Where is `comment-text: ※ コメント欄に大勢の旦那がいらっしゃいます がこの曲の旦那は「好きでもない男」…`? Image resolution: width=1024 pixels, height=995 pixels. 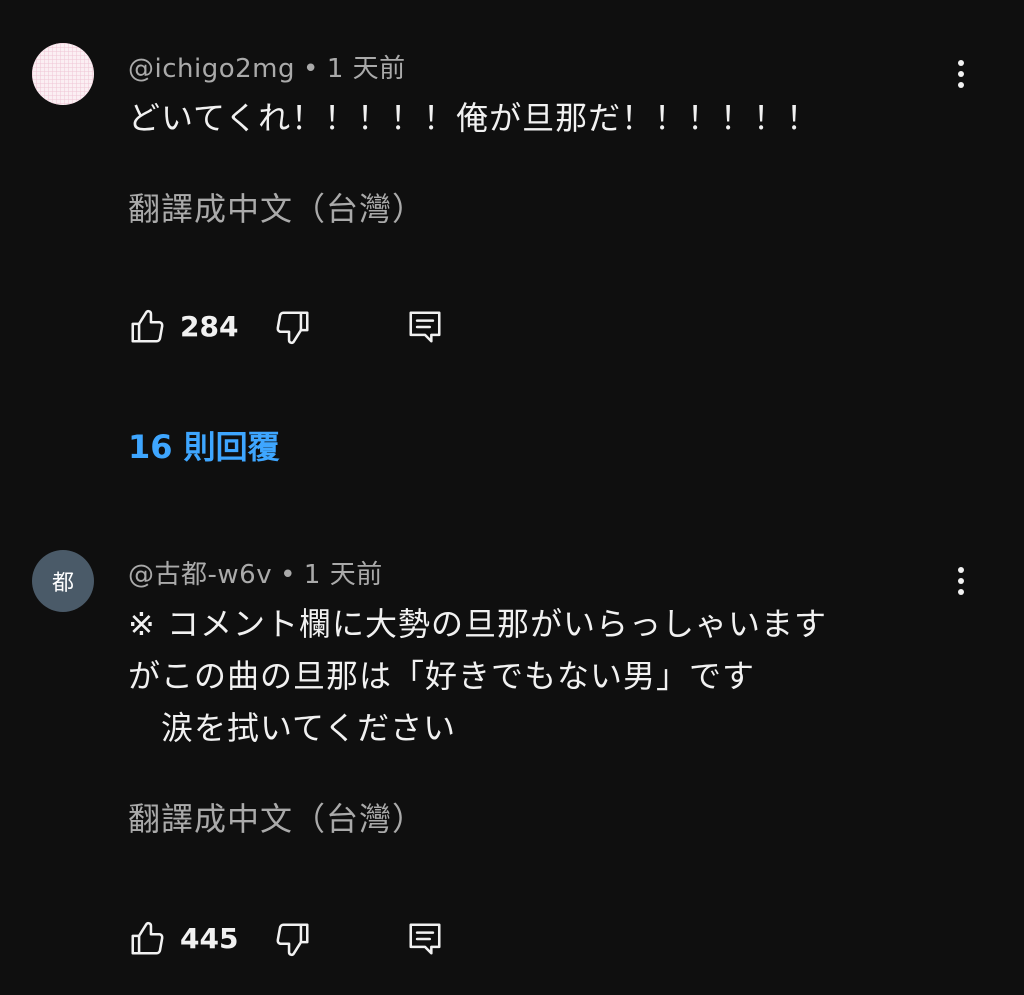 comment-text: ※ コメント欄に大勢の旦那がいらっしゃいます がこの曲の旦那は「好きでもない男」… is located at coordinates (477, 676).